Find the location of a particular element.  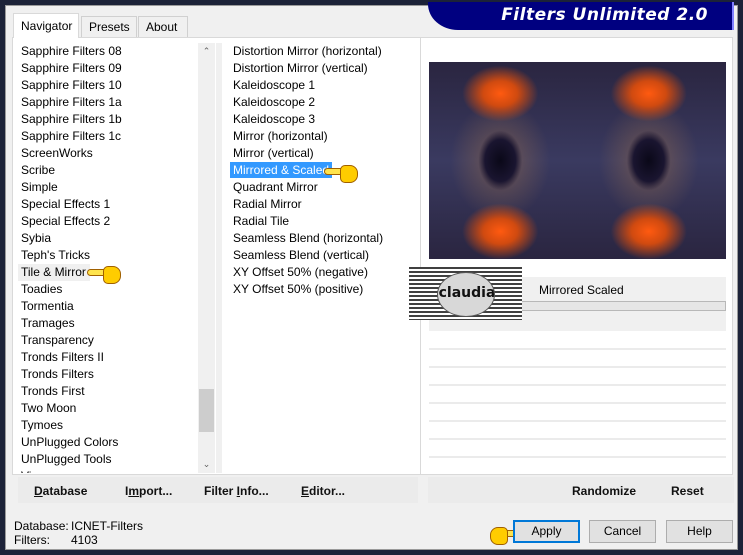

category-item: Teph's Tricks is located at coordinates (108, 255).